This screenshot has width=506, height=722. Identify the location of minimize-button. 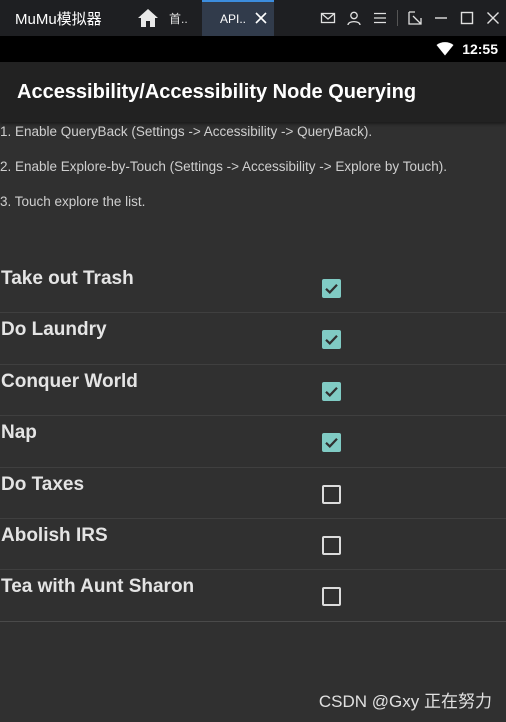
(441, 18).